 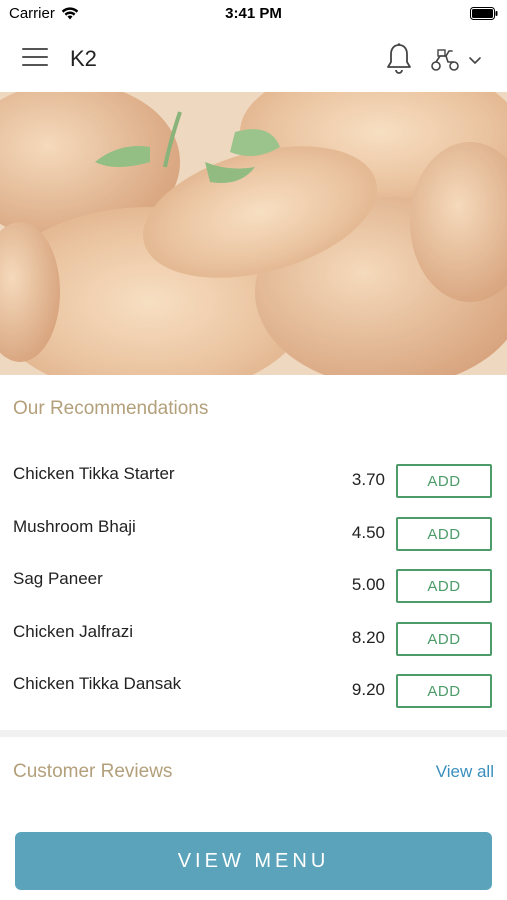 What do you see at coordinates (74, 526) in the screenshot?
I see `item-name: Mushroom Bhaji` at bounding box center [74, 526].